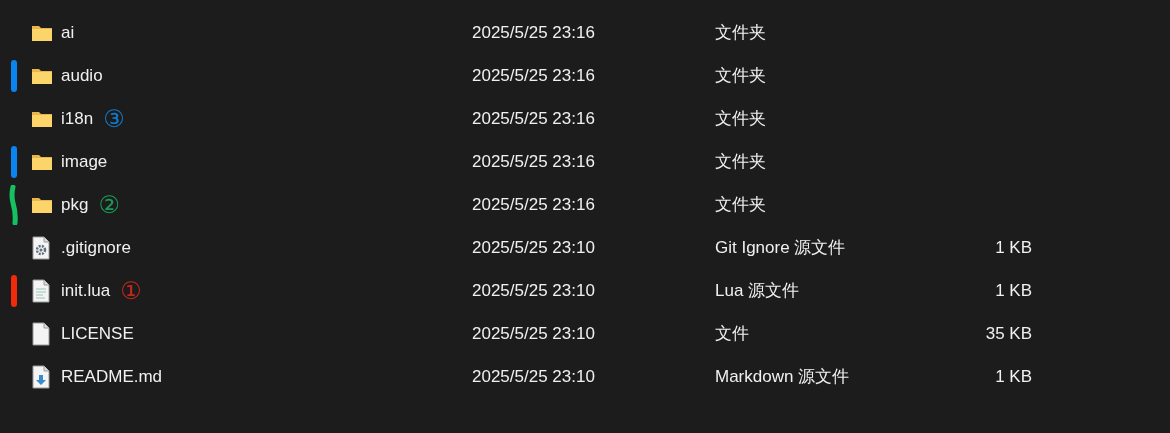  What do you see at coordinates (41, 247) in the screenshot?
I see `gear-file-icon` at bounding box center [41, 247].